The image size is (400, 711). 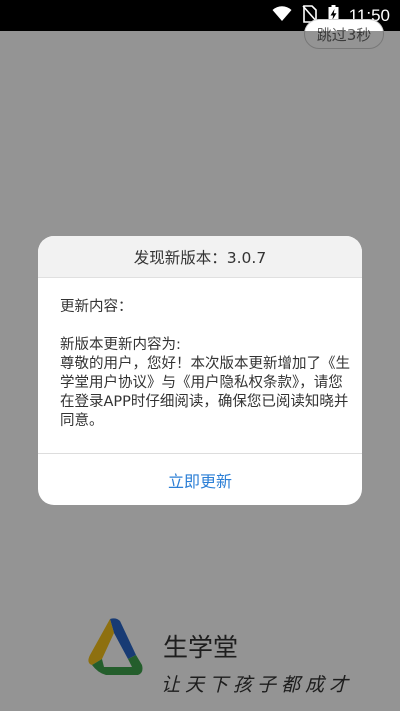 I want to click on update-content-label: 更新内容：, so click(x=96, y=307).